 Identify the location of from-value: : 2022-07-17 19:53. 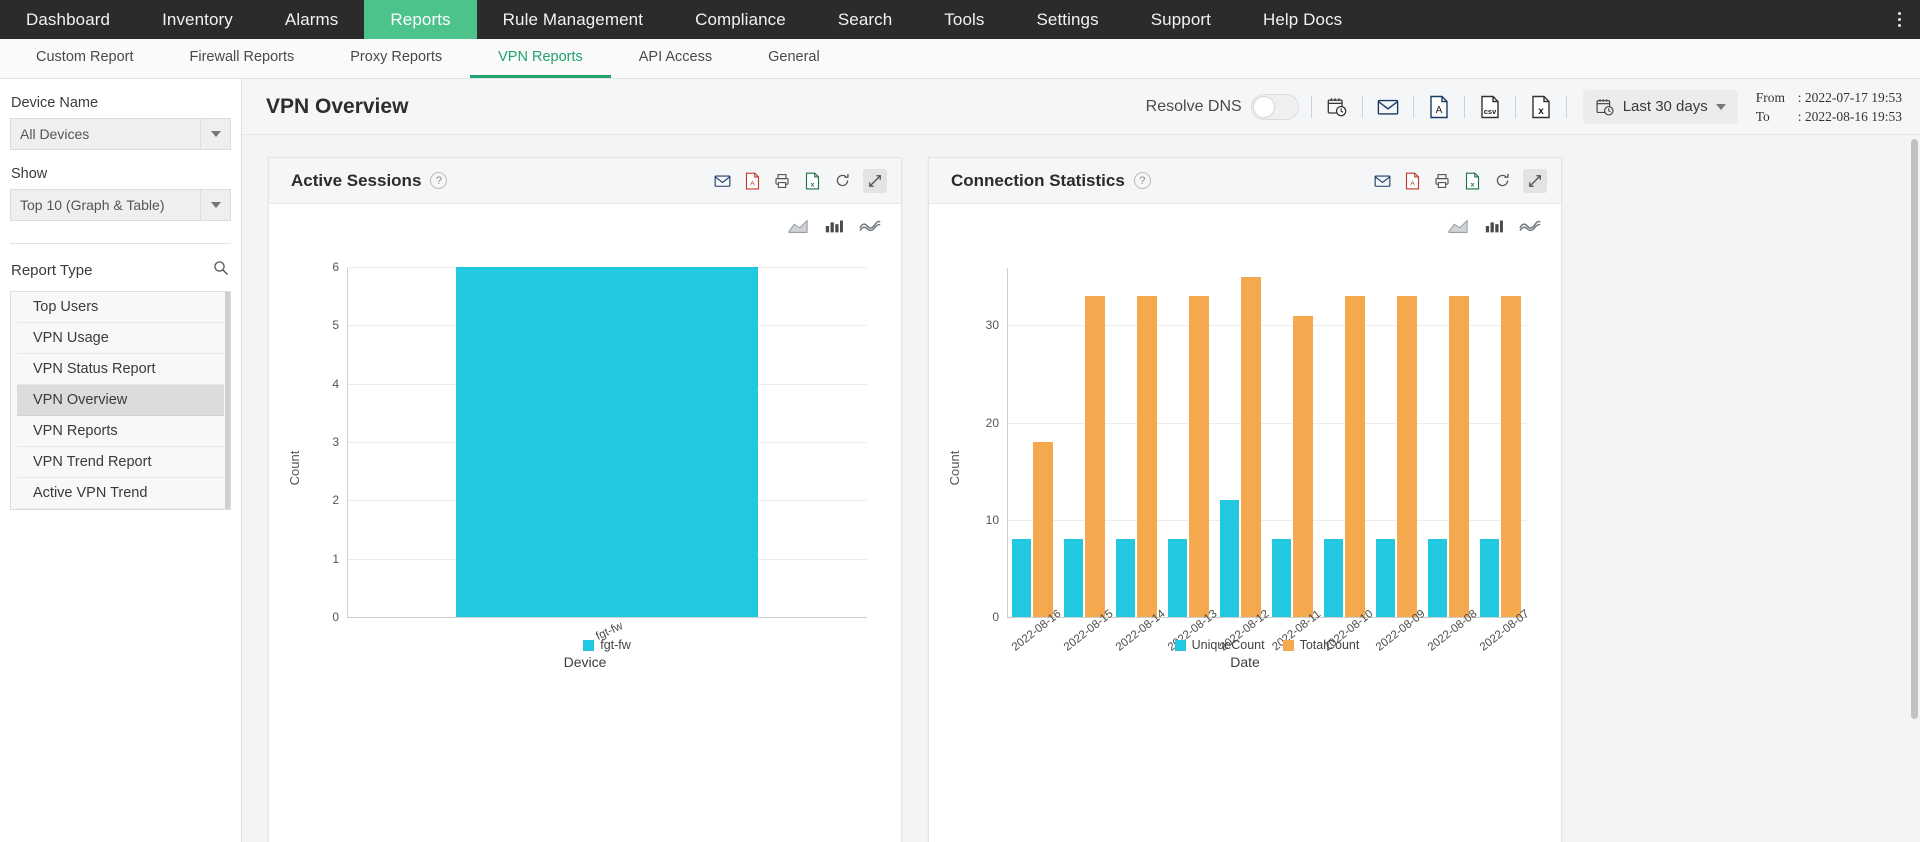
(1849, 97).